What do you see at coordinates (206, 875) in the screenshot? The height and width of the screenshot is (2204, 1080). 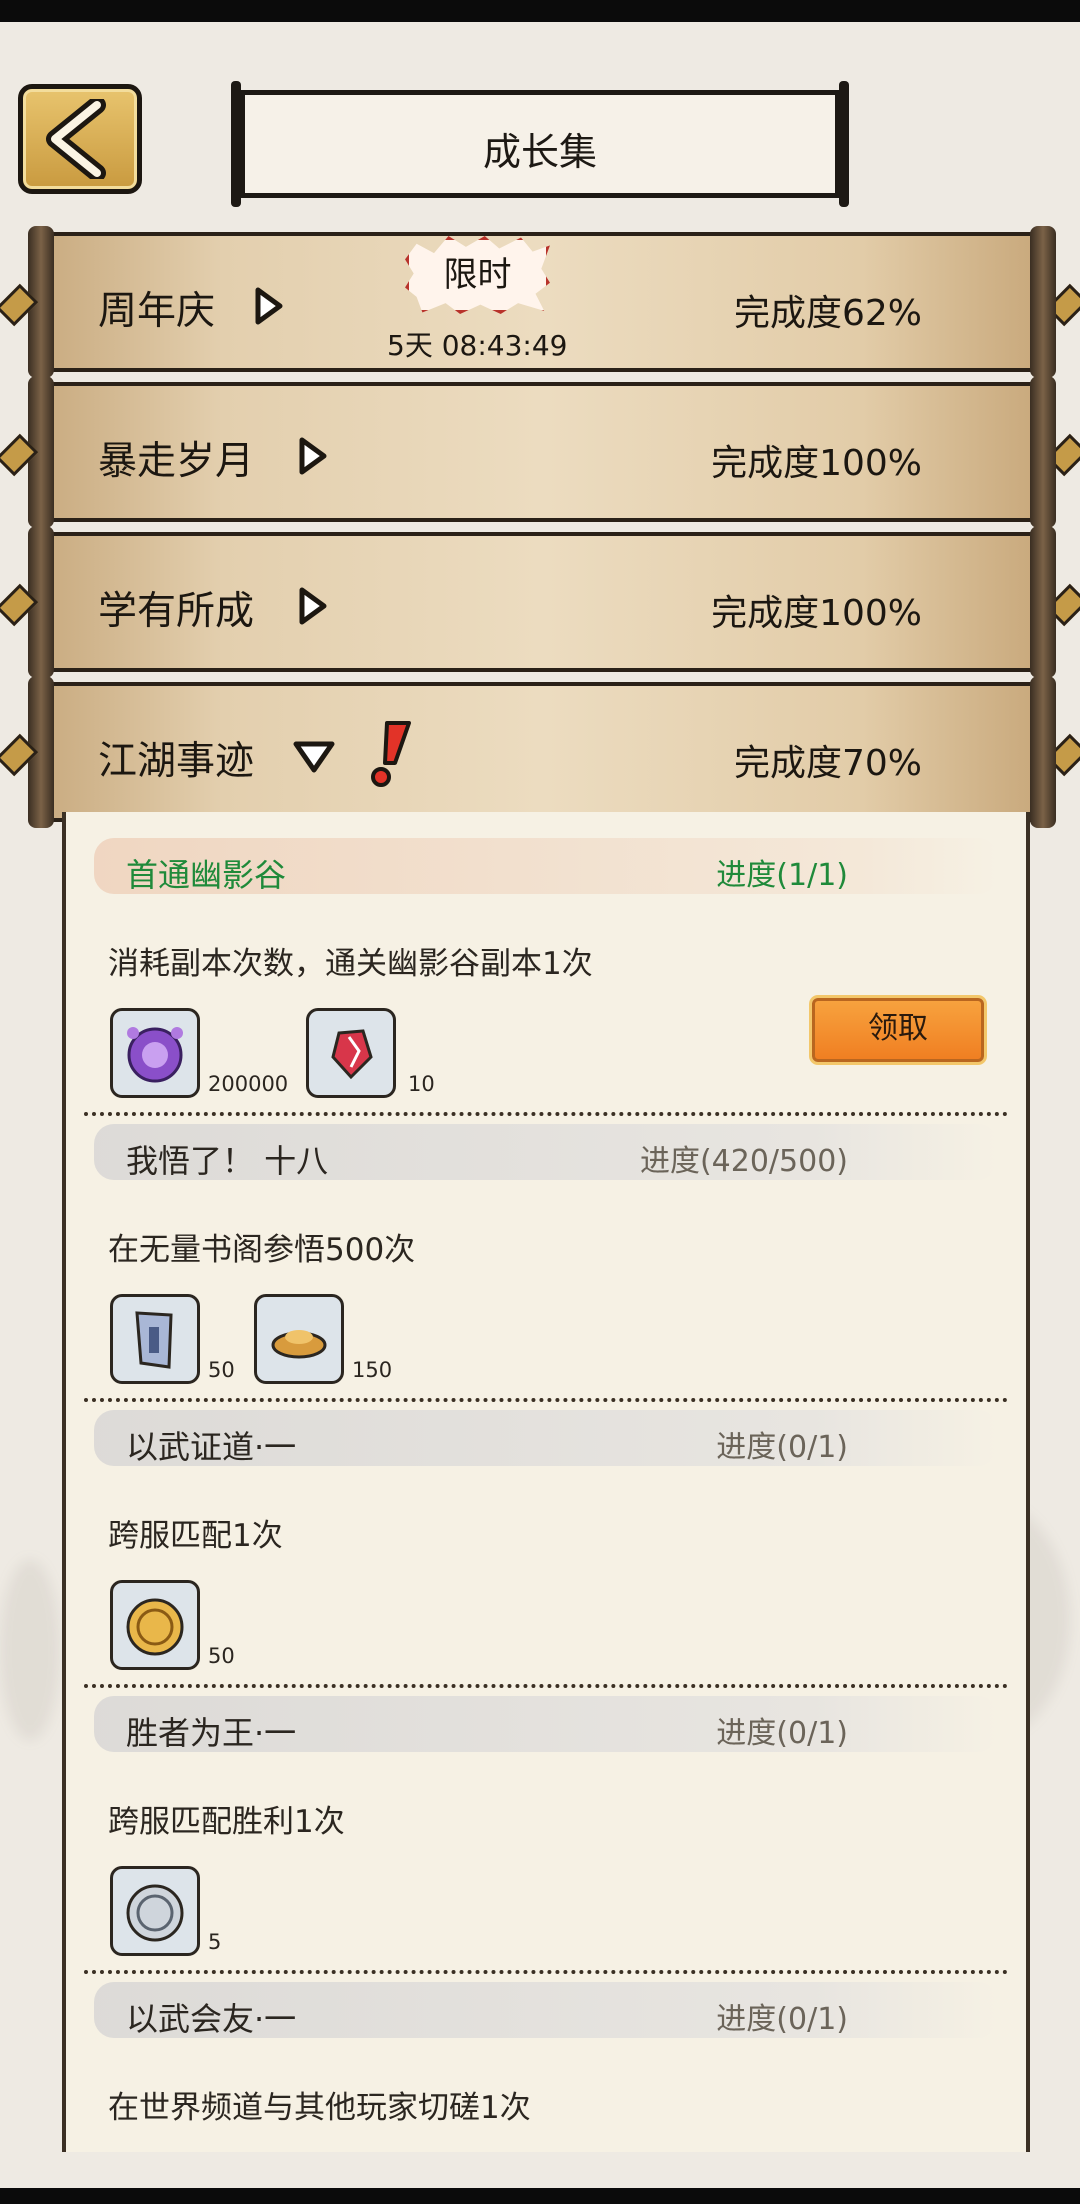 I see `task-title: 首通幽影谷` at bounding box center [206, 875].